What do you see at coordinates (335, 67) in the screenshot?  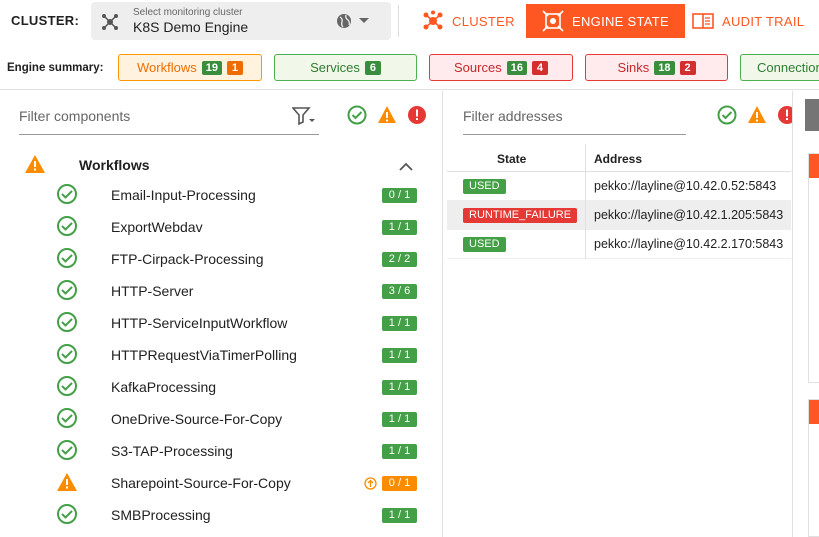 I see `chip-label: Services` at bounding box center [335, 67].